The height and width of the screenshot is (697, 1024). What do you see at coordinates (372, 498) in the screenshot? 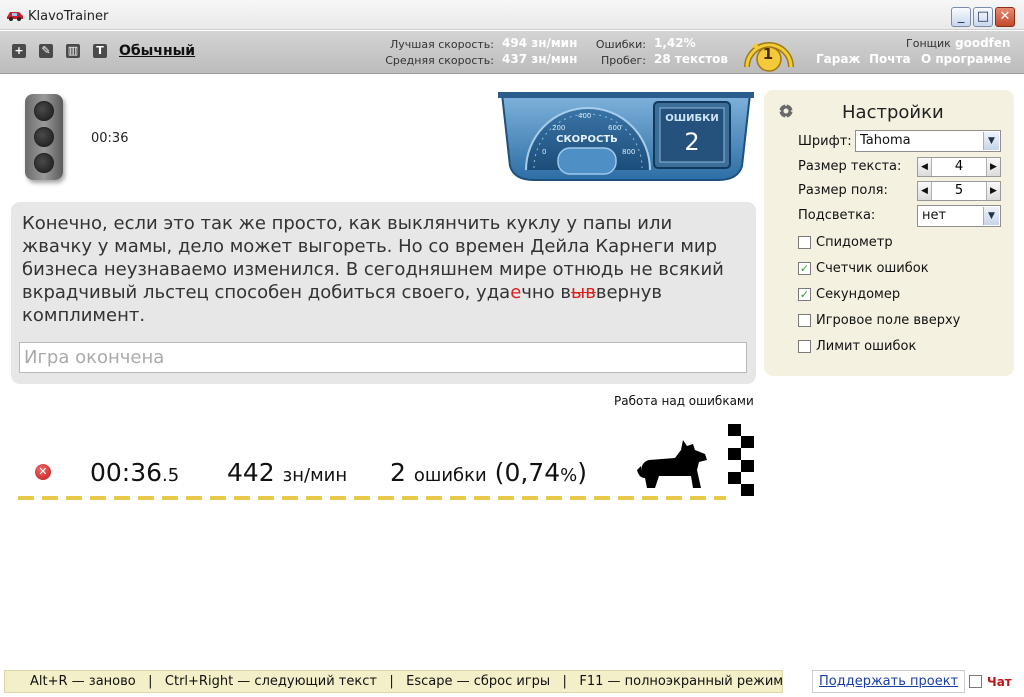
I see `track-line` at bounding box center [372, 498].